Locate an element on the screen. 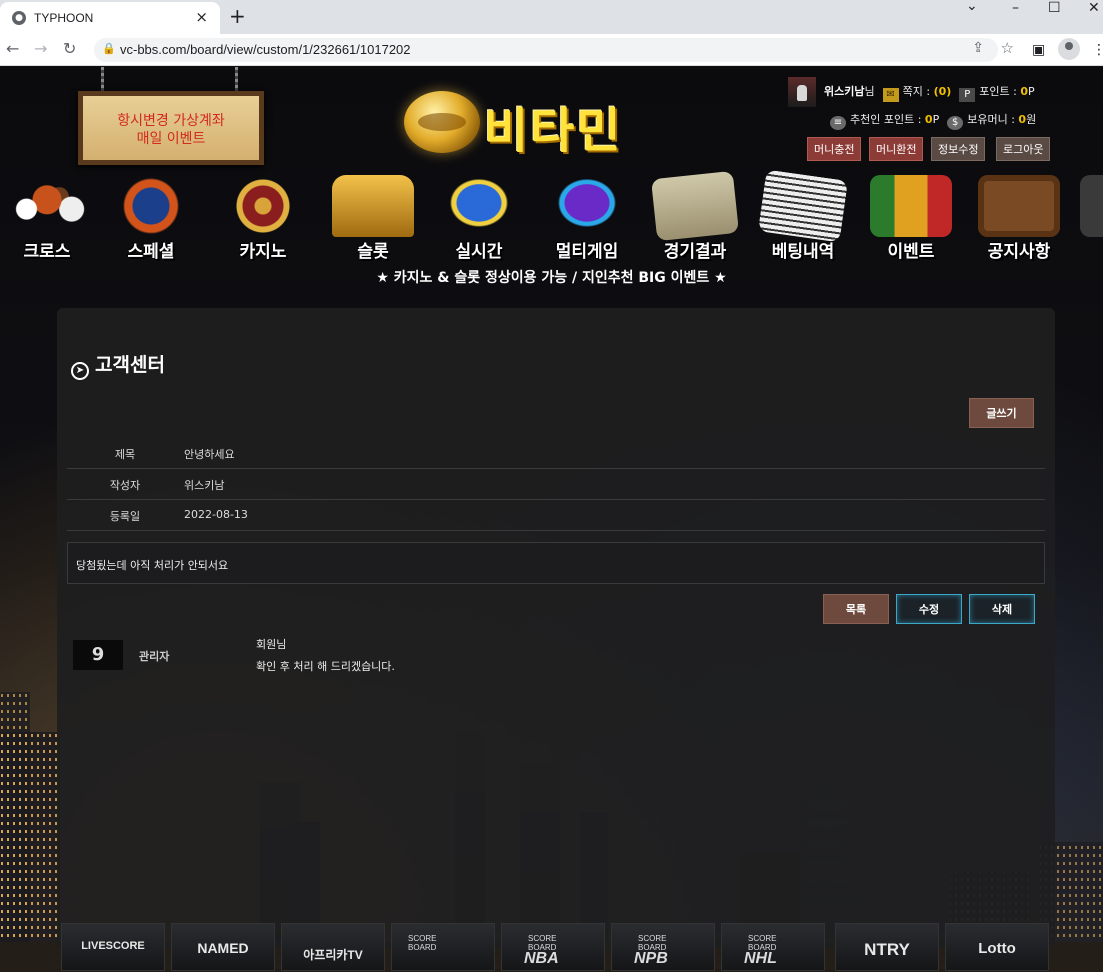  bookmark-star-icon: ☆ is located at coordinates (1007, 48).